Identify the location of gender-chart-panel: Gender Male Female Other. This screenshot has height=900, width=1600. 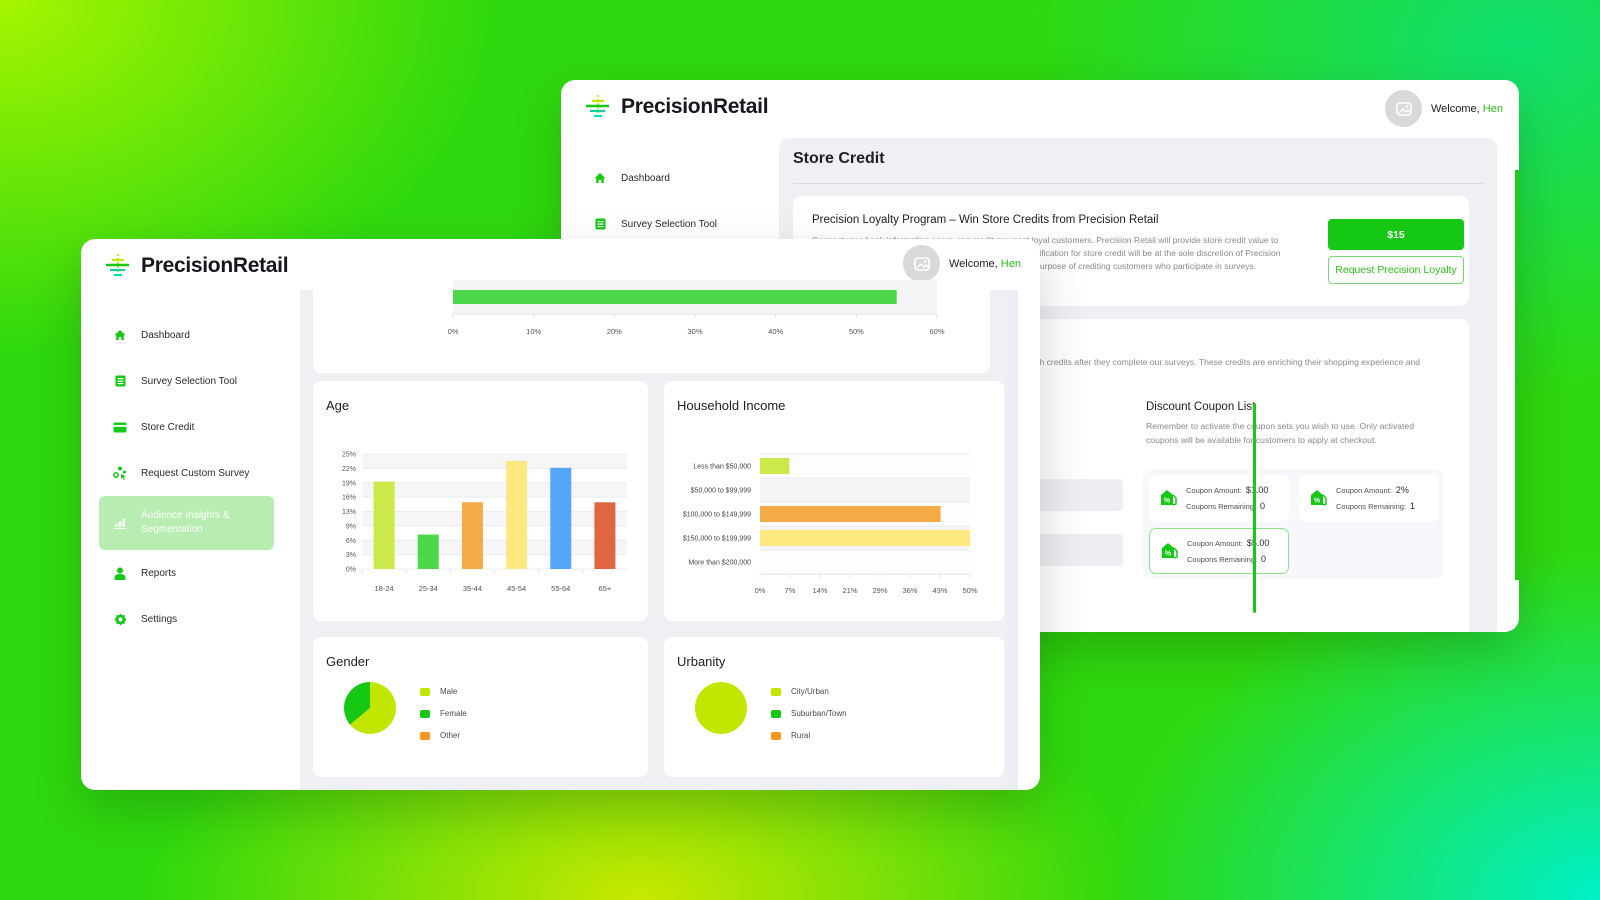
(480, 707).